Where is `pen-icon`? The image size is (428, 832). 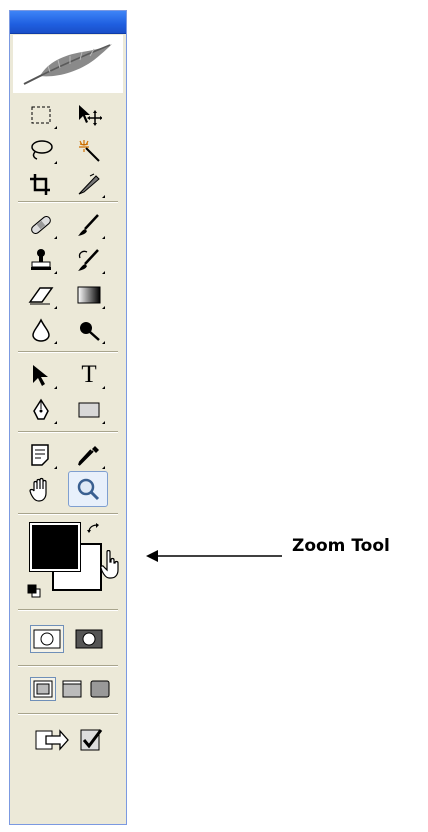
pen-icon is located at coordinates (41, 409).